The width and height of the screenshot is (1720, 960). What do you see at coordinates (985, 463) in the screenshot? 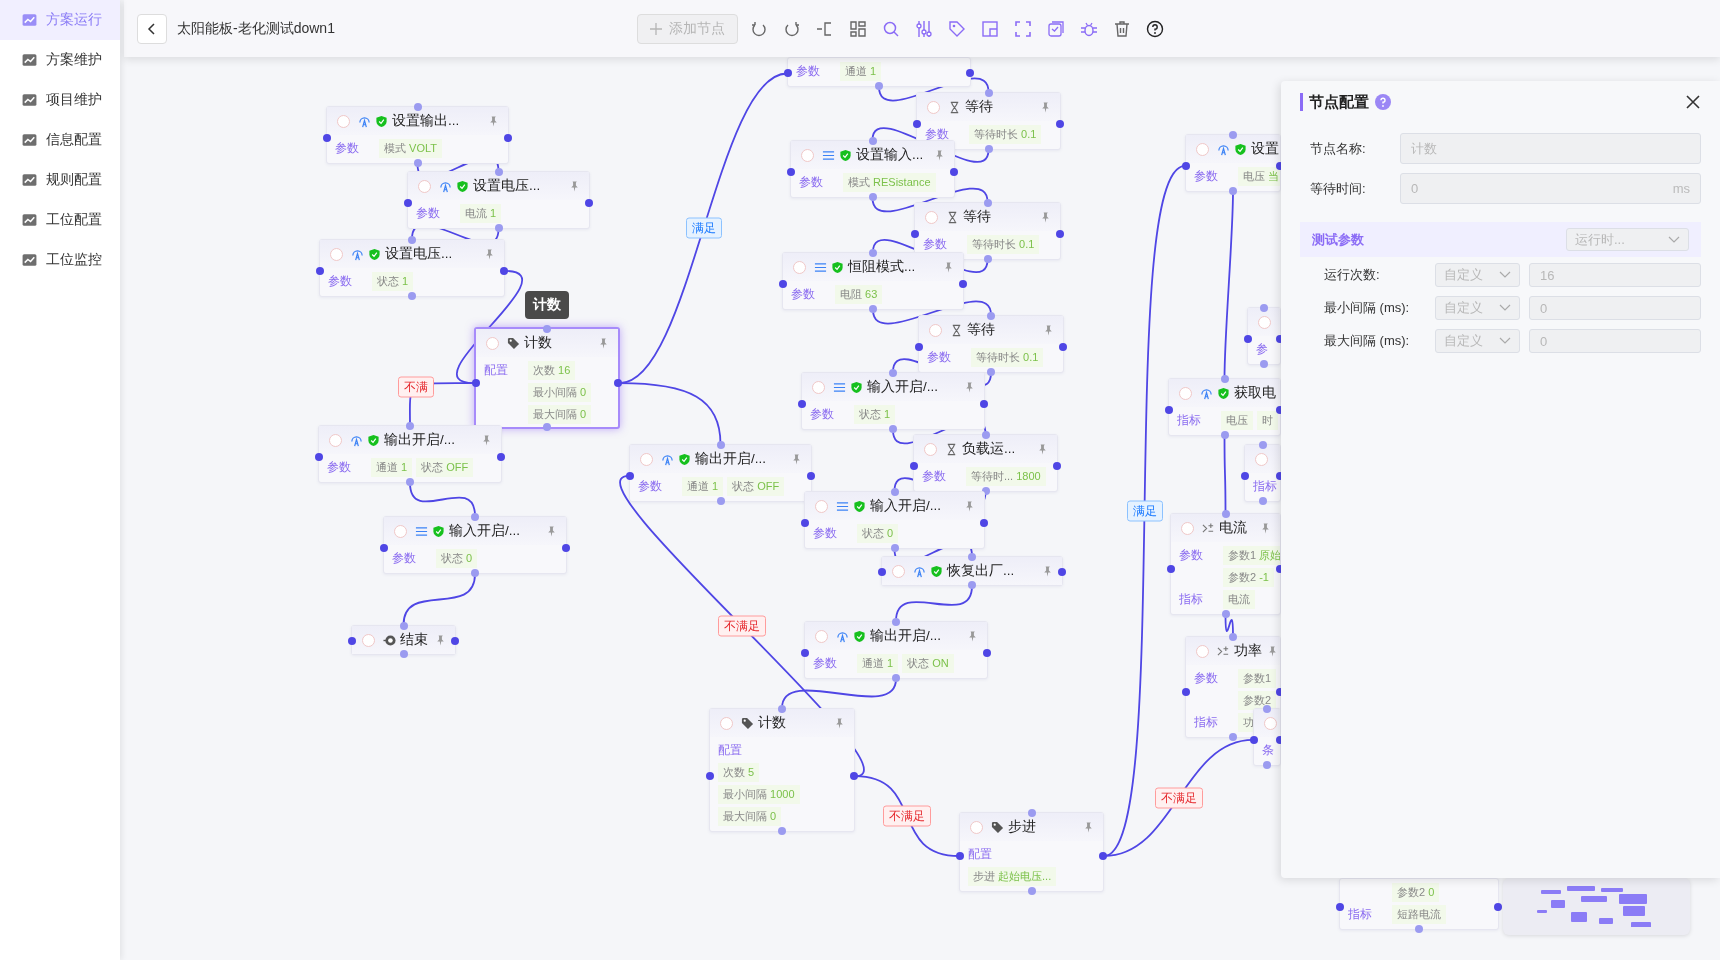
I see `node-card: 负载运... 参数 等待时... 1800` at bounding box center [985, 463].